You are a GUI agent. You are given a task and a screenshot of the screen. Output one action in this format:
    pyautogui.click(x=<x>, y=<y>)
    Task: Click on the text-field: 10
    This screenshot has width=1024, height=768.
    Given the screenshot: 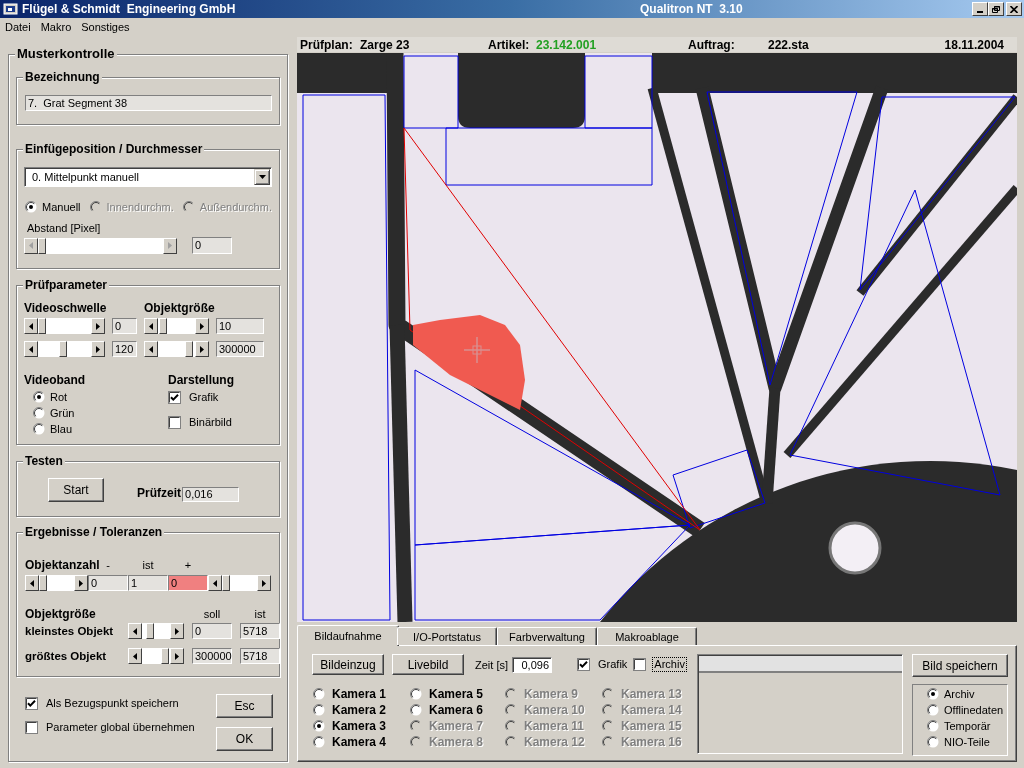 What is the action you would take?
    pyautogui.click(x=240, y=326)
    